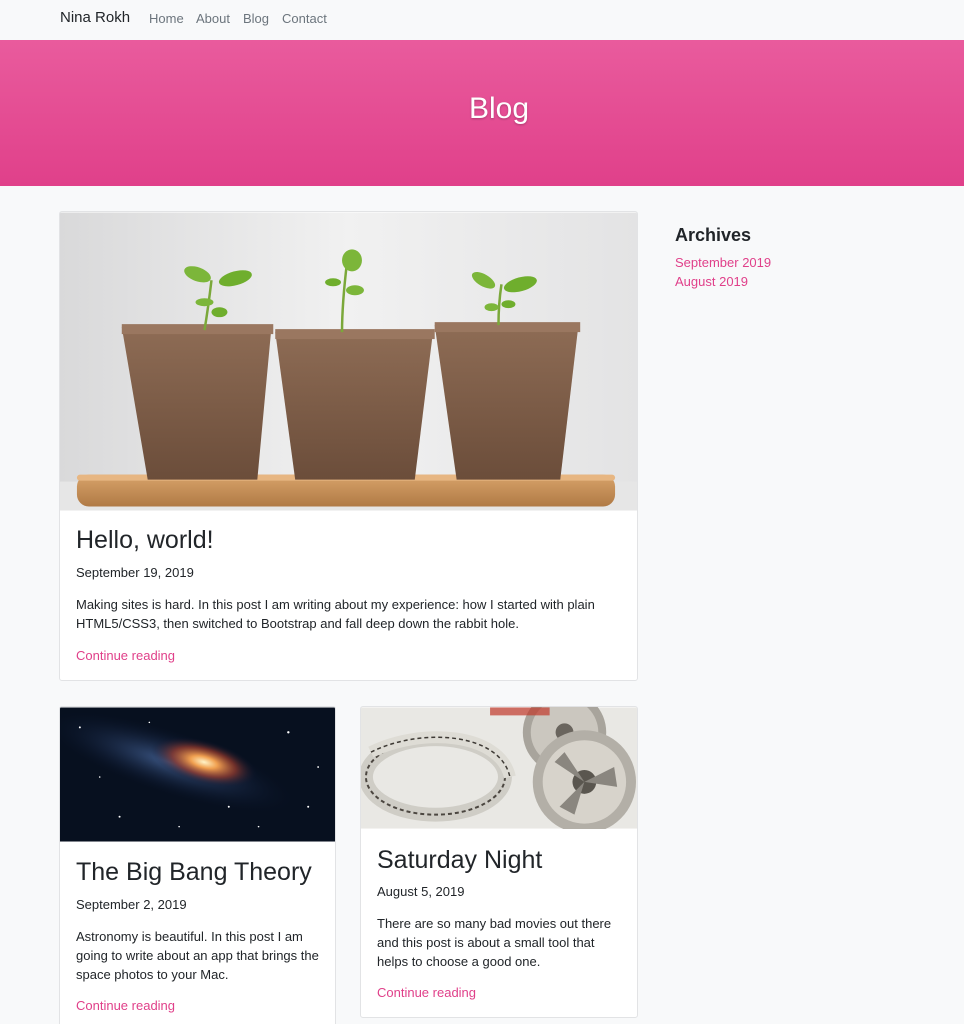  What do you see at coordinates (421, 891) in the screenshot?
I see `post-date: August 5, 2019` at bounding box center [421, 891].